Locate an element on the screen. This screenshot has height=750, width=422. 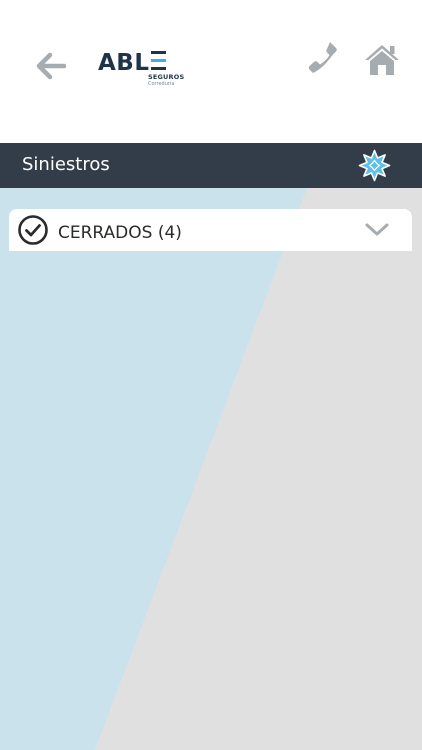
logo-tagline: Correduría is located at coordinates (161, 84).